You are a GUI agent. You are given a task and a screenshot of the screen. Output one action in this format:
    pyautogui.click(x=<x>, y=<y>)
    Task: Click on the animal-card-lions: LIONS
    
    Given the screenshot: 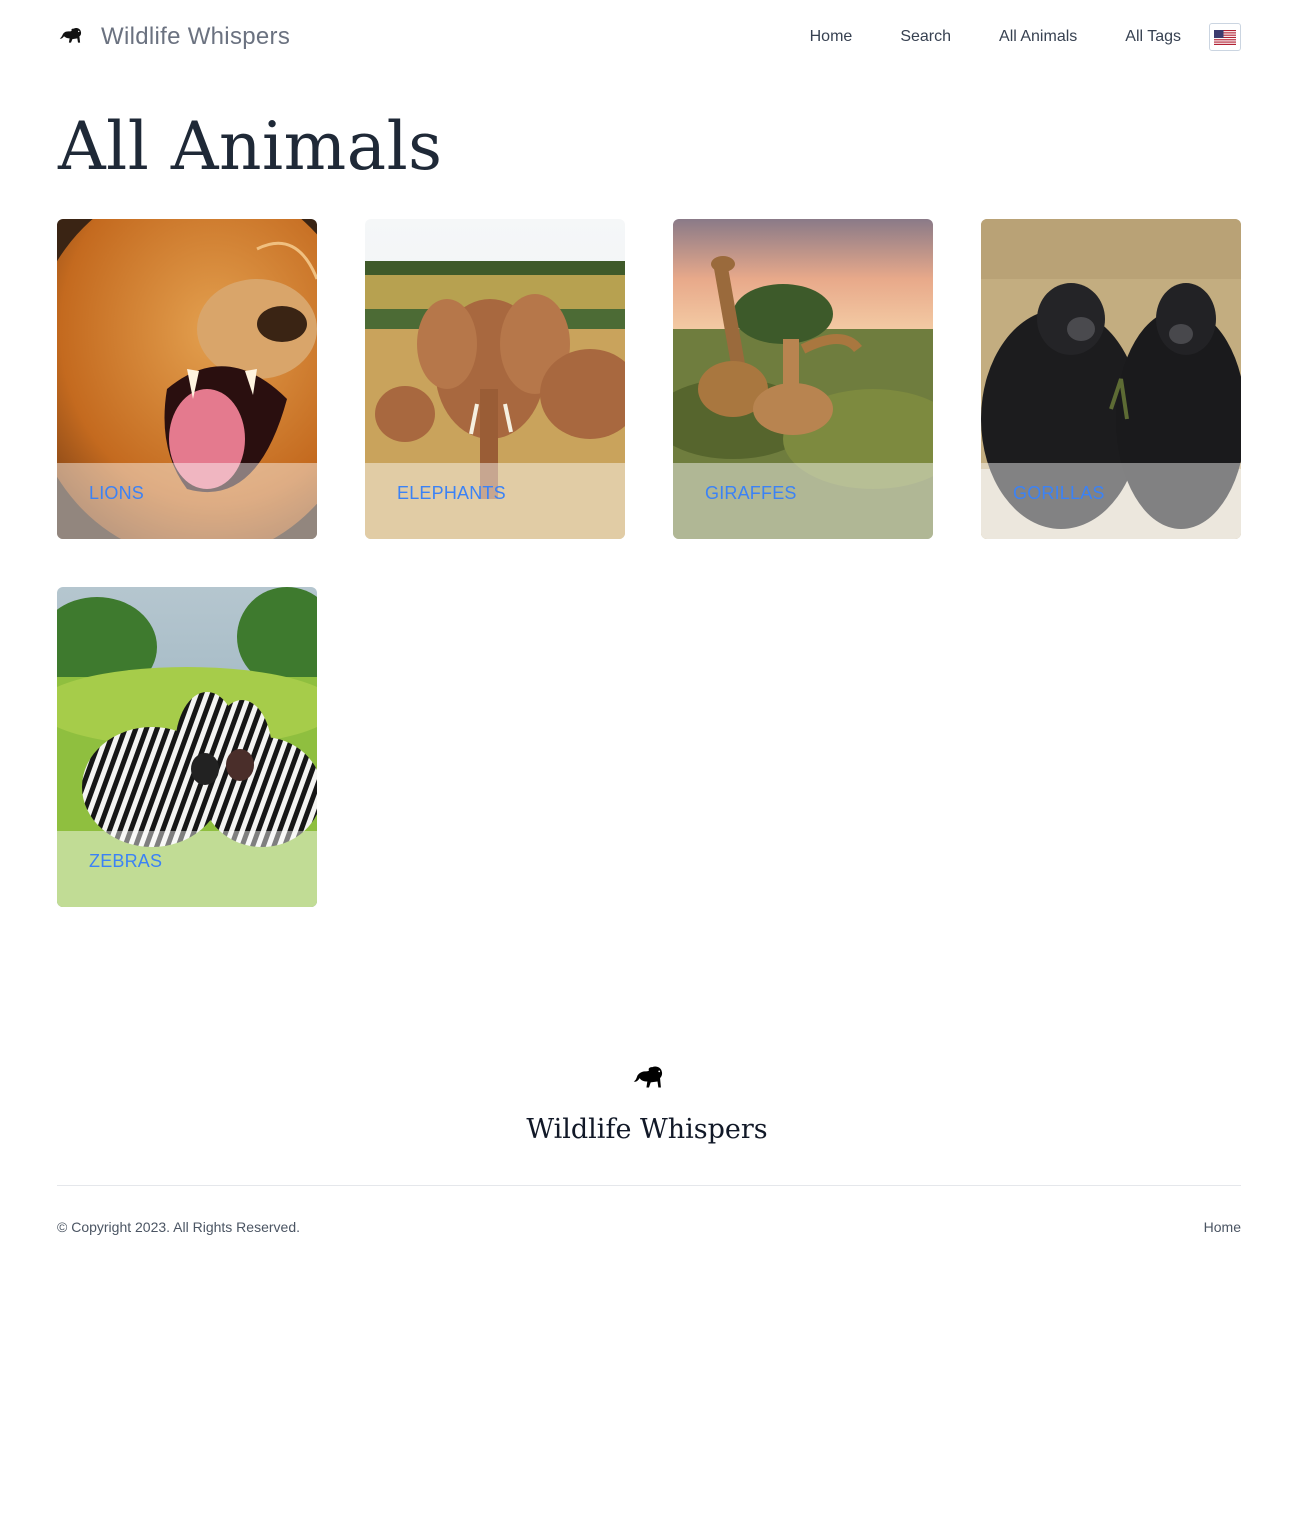 What is the action you would take?
    pyautogui.click(x=187, y=379)
    